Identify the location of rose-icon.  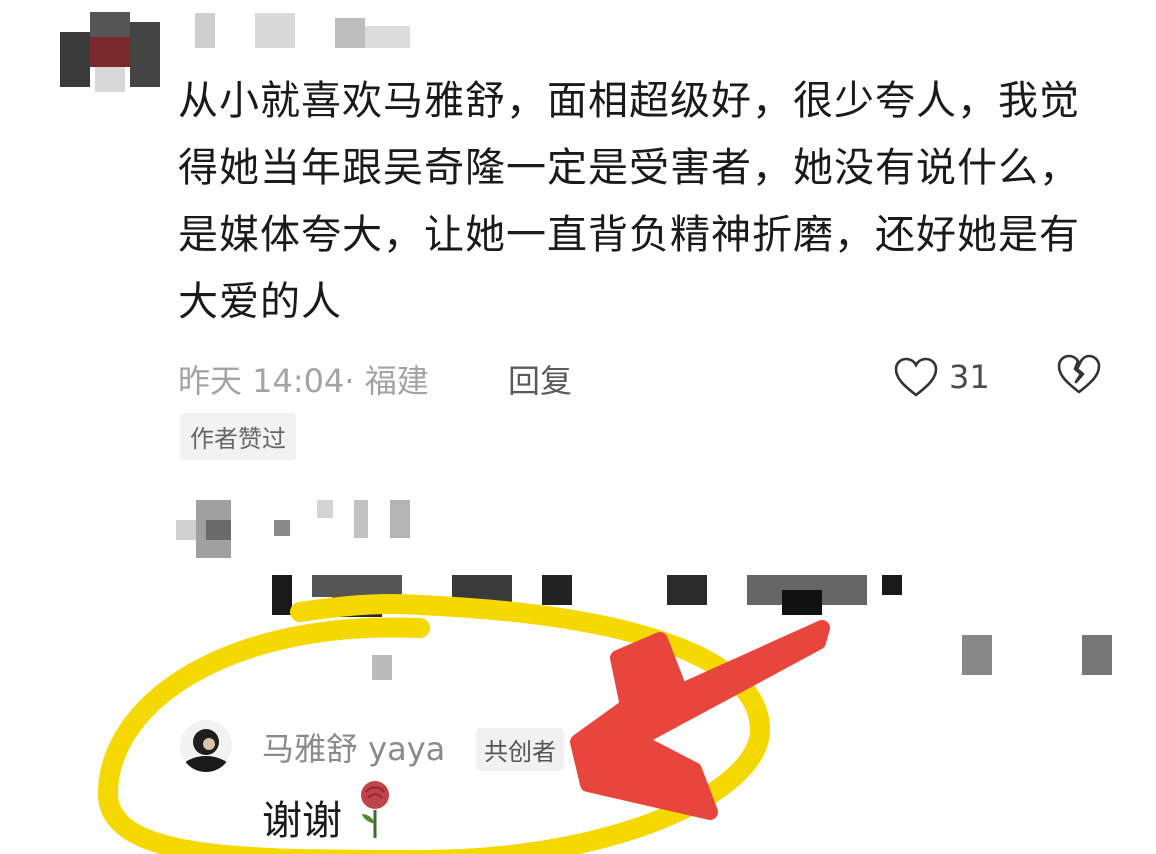
(375, 809).